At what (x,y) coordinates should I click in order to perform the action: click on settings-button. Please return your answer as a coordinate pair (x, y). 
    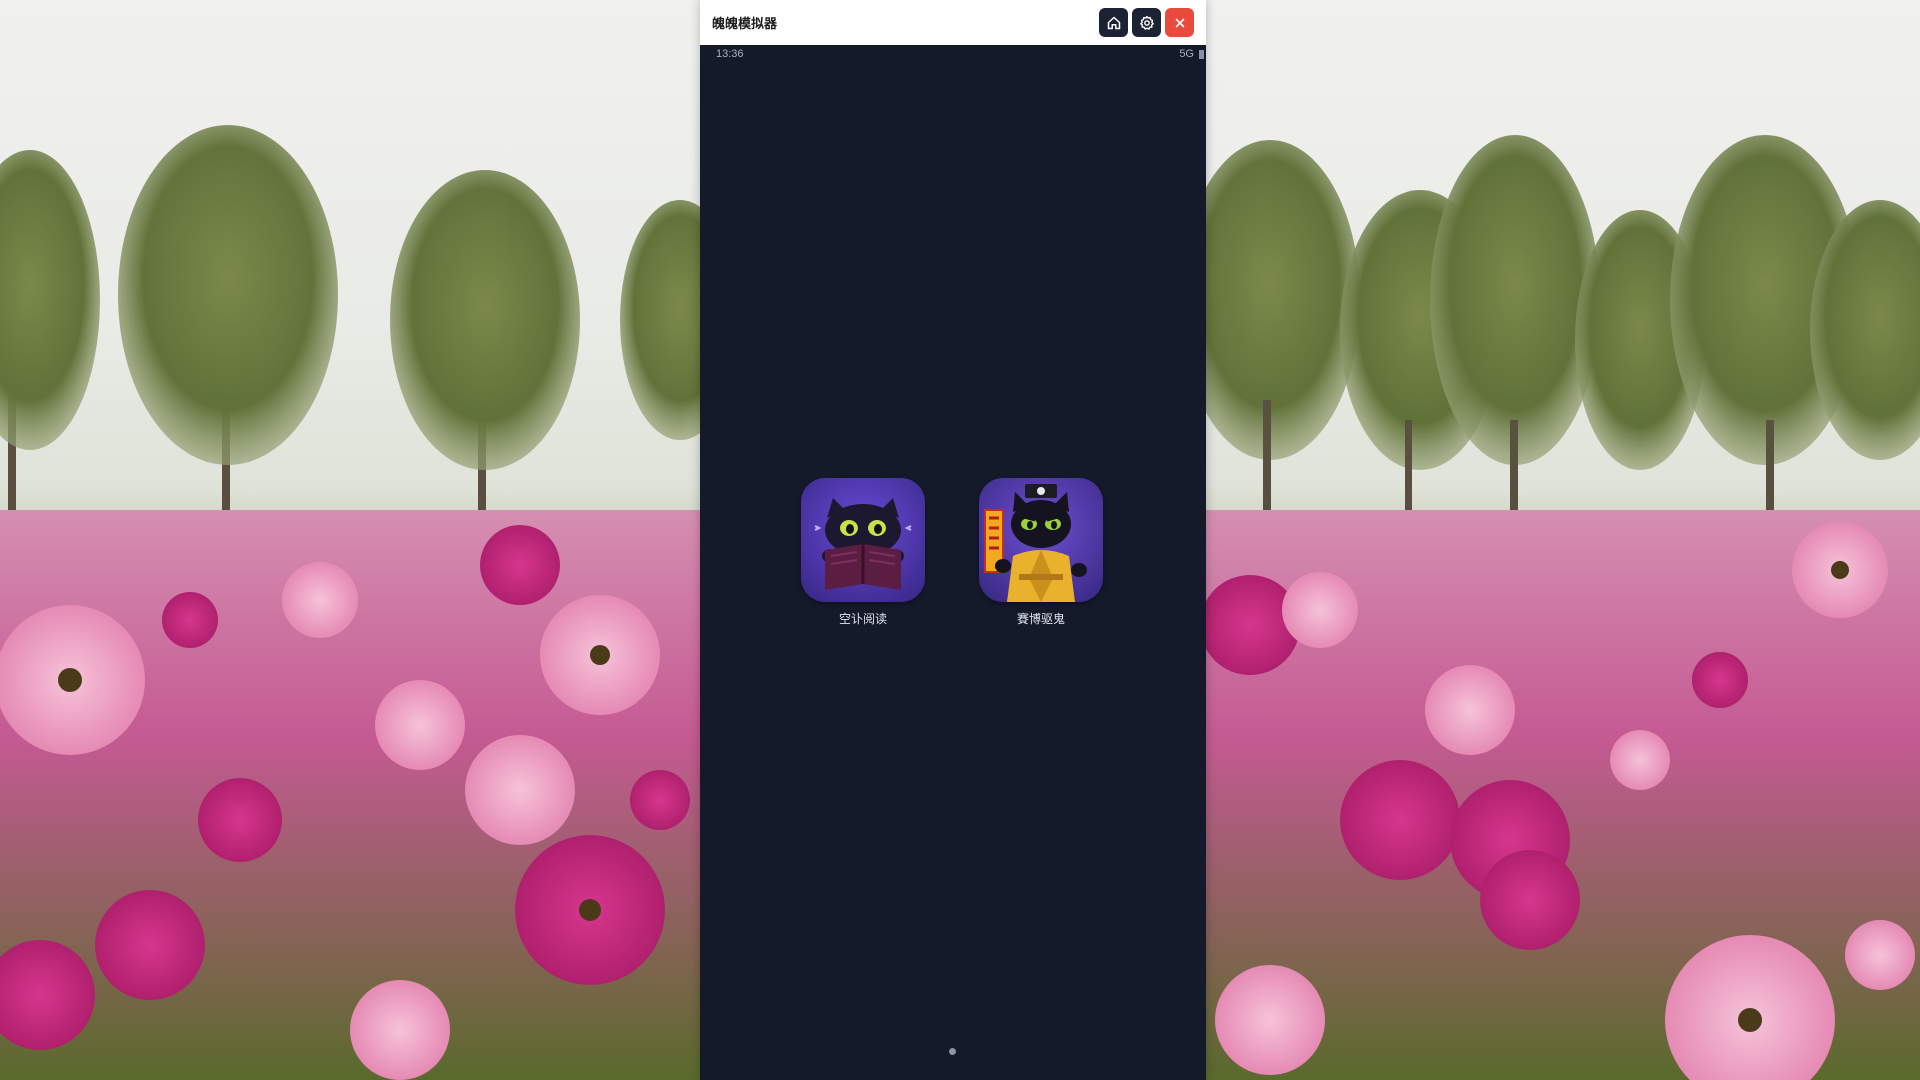
    Looking at the image, I should click on (1146, 22).